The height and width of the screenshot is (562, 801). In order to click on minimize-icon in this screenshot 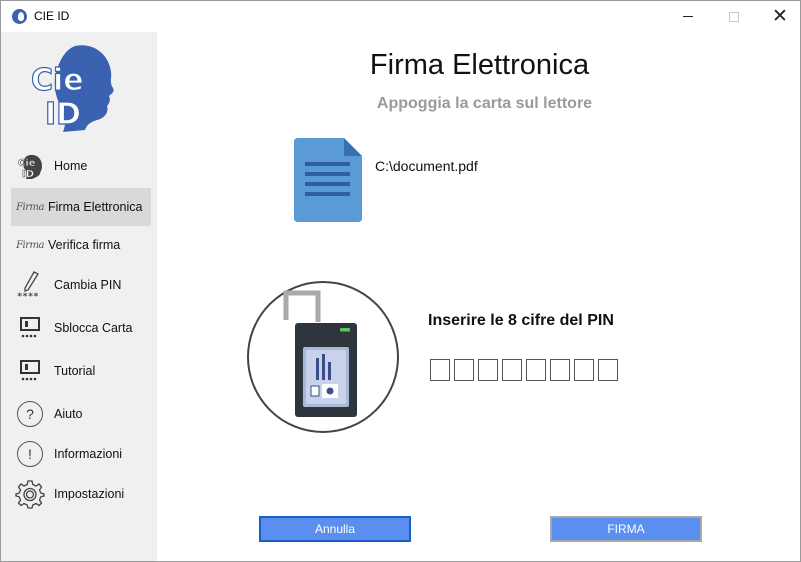, I will do `click(688, 16)`.